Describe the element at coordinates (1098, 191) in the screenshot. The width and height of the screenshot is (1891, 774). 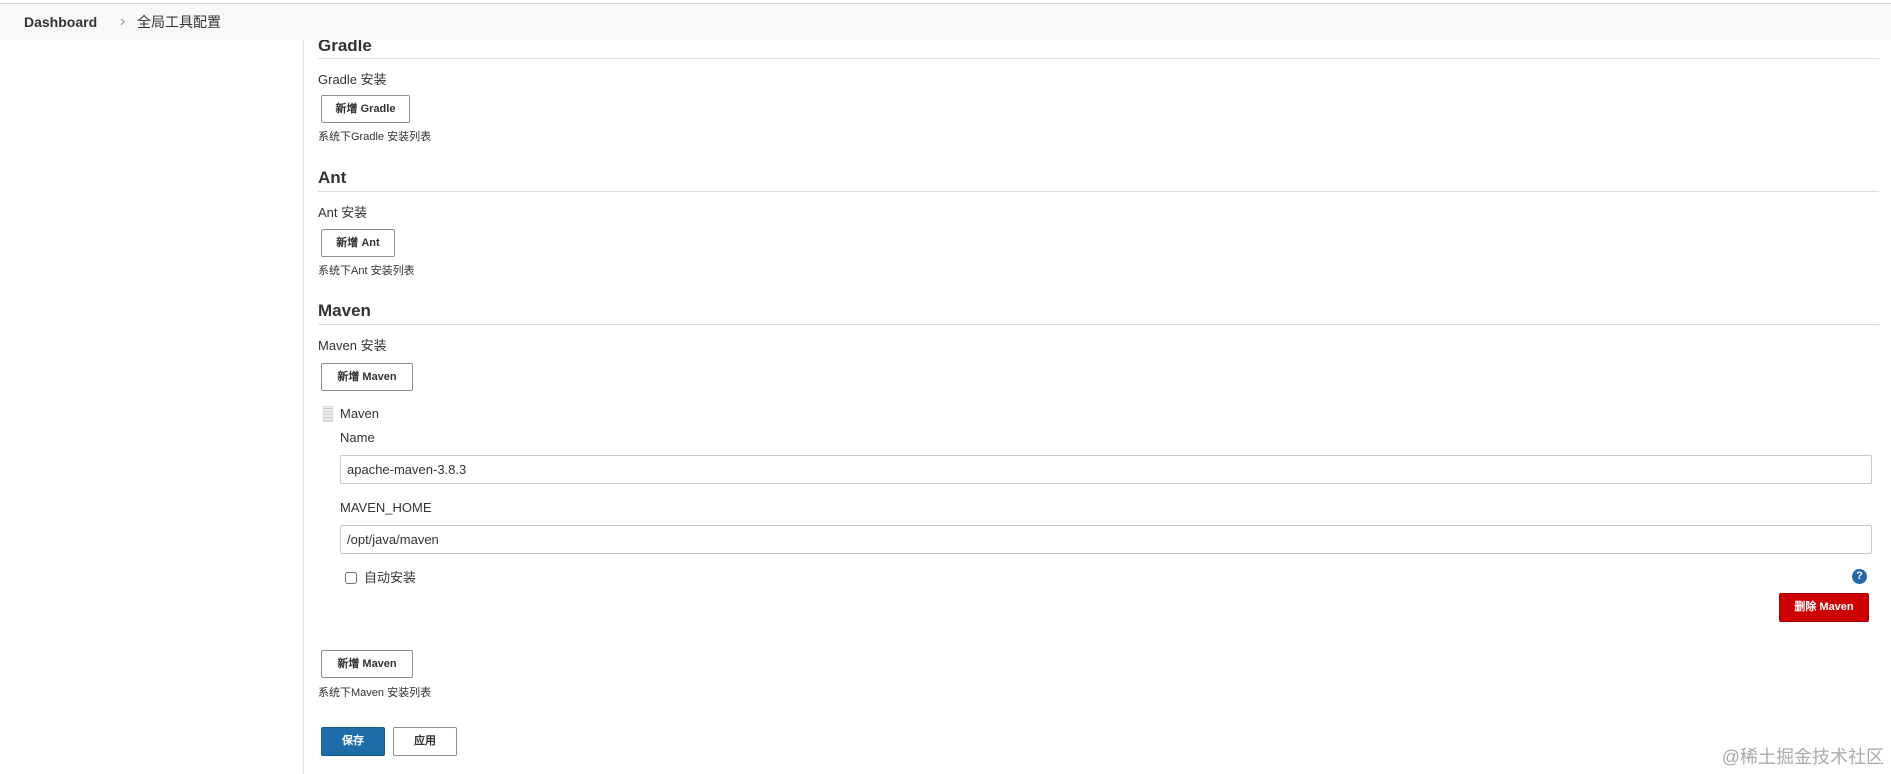
I see `ant-section-divider` at that location.